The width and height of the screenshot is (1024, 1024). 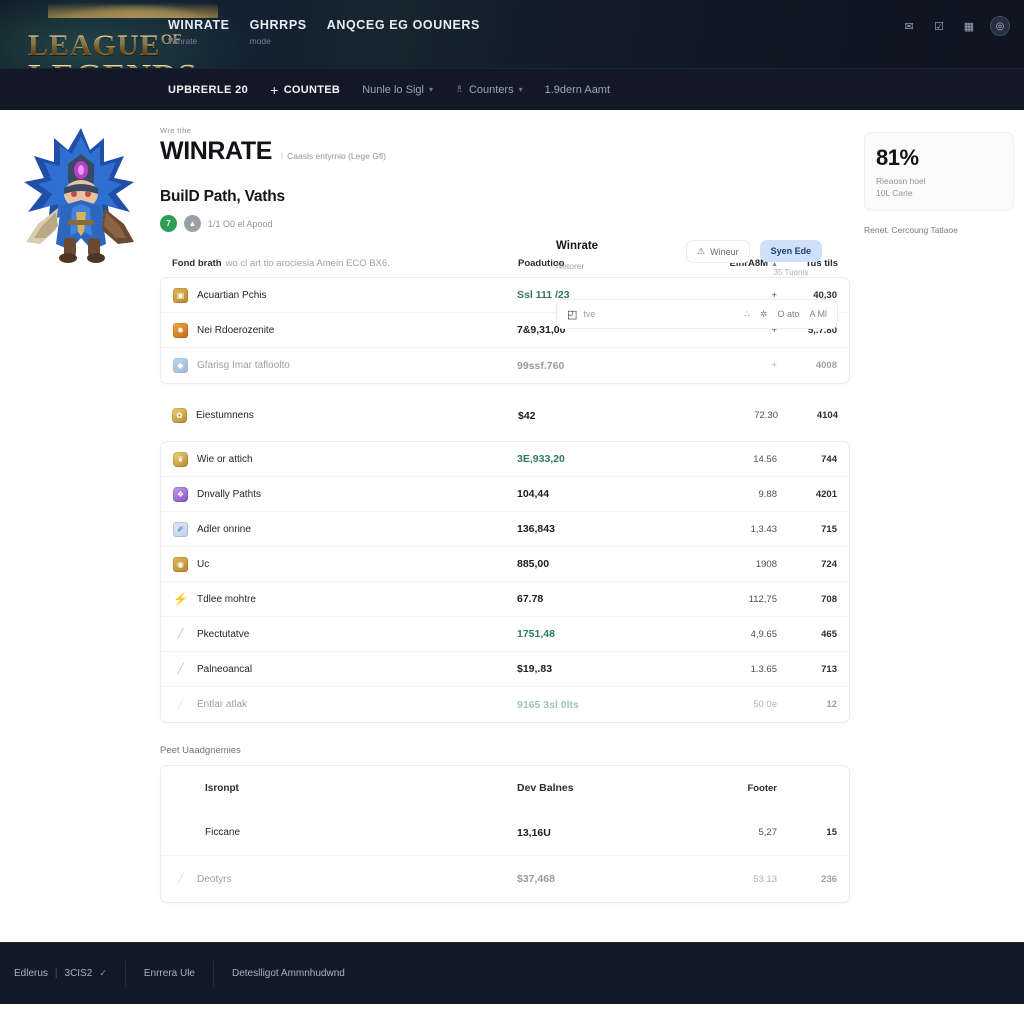 I want to click on row-label: Deotyrs, so click(x=214, y=879).